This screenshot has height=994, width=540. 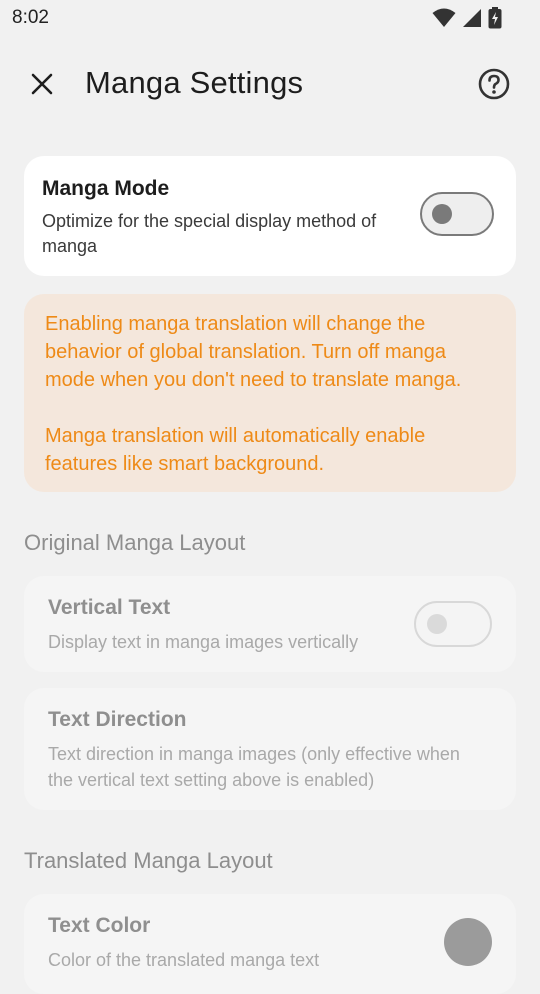 What do you see at coordinates (135, 542) in the screenshot?
I see `section-header-original: Original Manga Layout` at bounding box center [135, 542].